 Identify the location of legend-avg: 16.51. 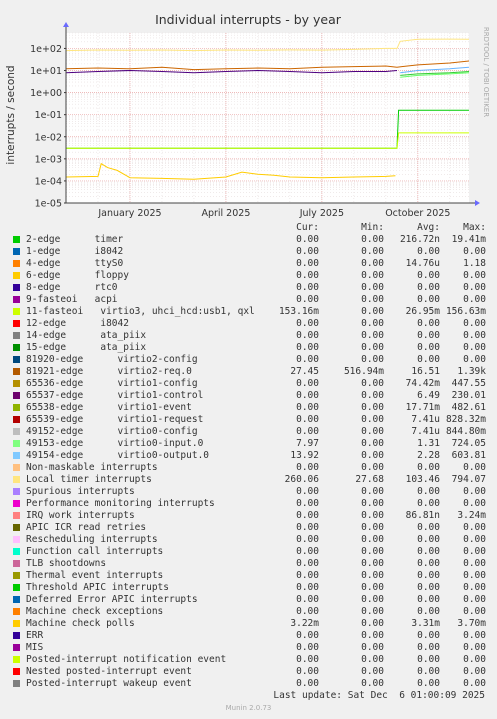
(425, 371).